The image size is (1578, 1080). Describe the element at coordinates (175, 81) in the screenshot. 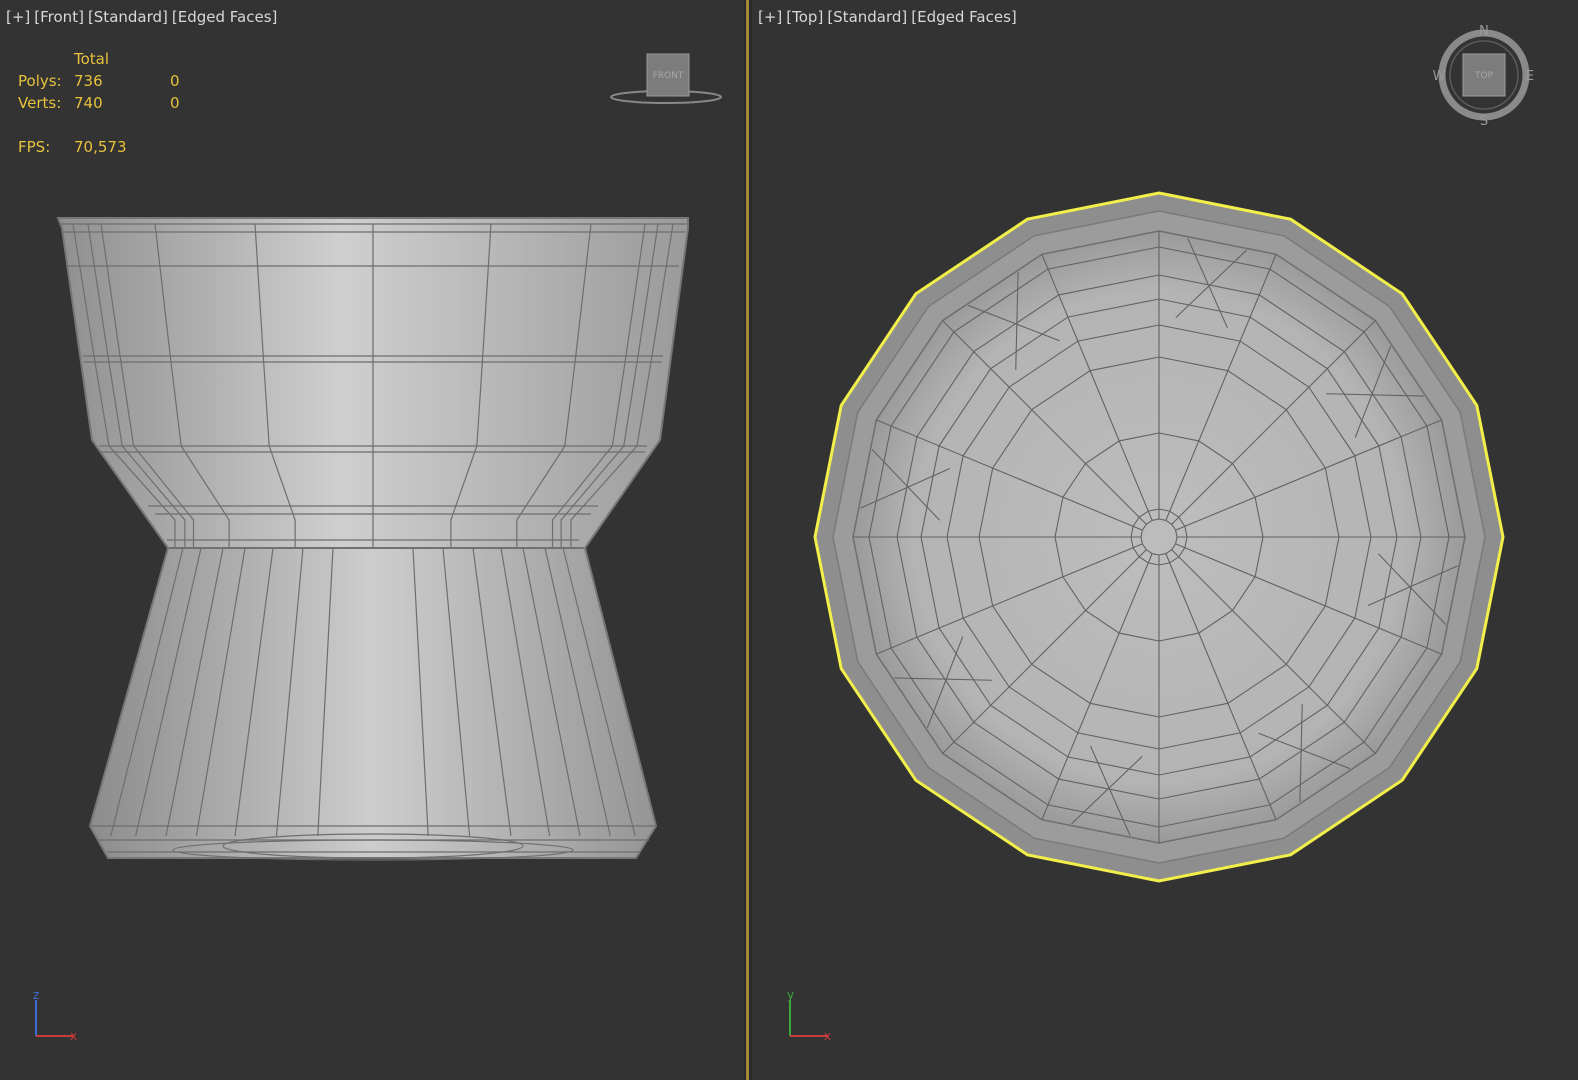

I see `stats-polys-selected: 0` at that location.